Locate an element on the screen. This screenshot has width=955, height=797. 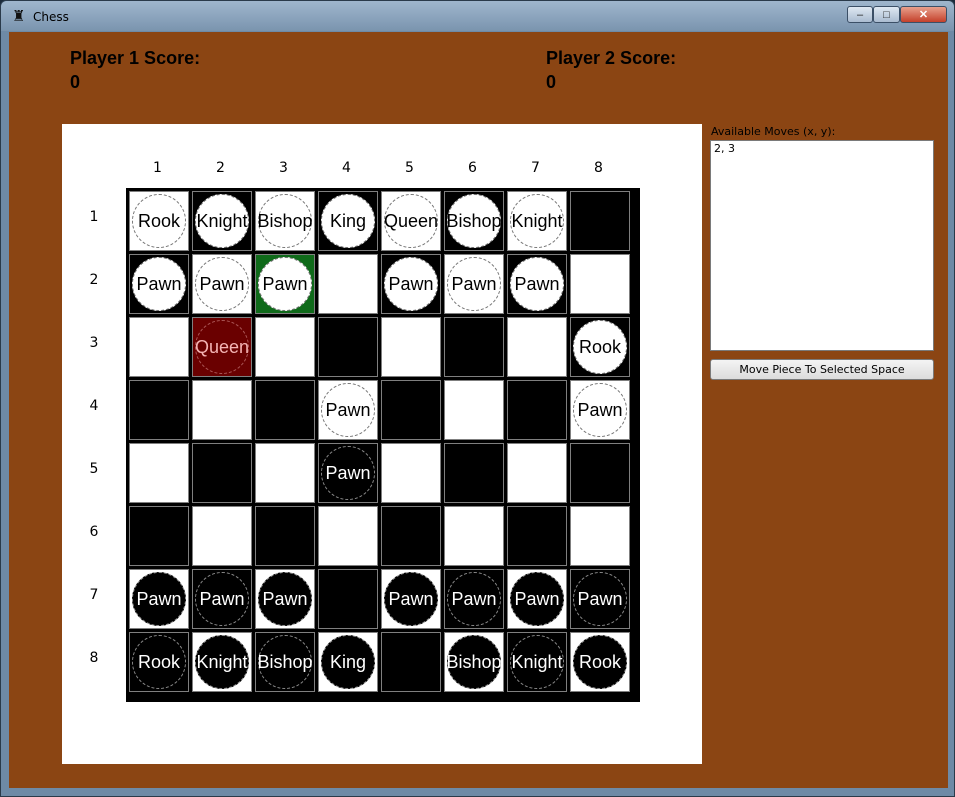
title-bar: ♜ Chess – □ ✕ is located at coordinates (477, 16).